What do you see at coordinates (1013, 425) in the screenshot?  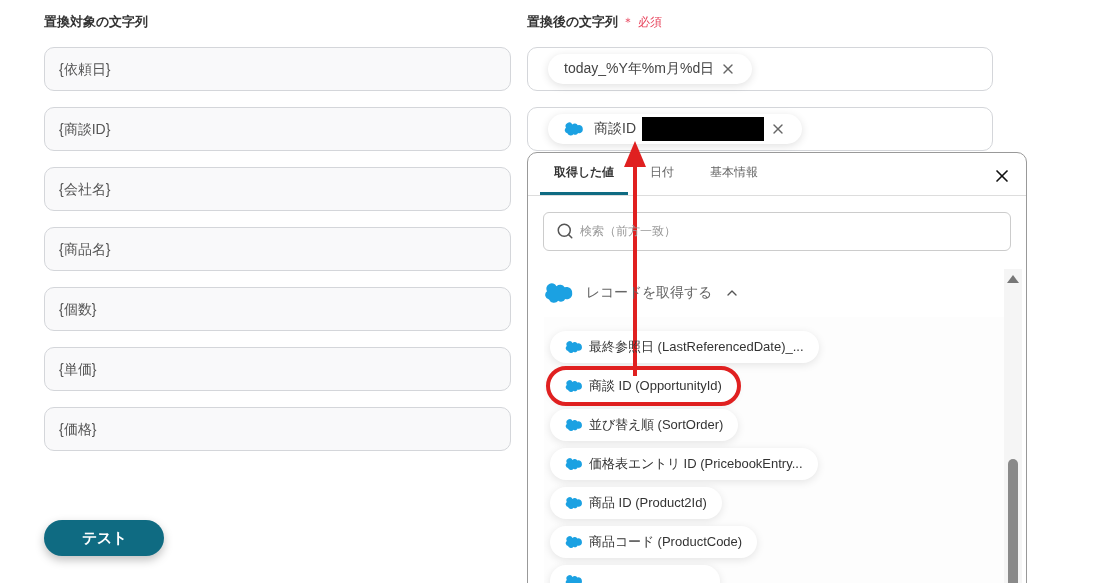 I see `scrollbar` at bounding box center [1013, 425].